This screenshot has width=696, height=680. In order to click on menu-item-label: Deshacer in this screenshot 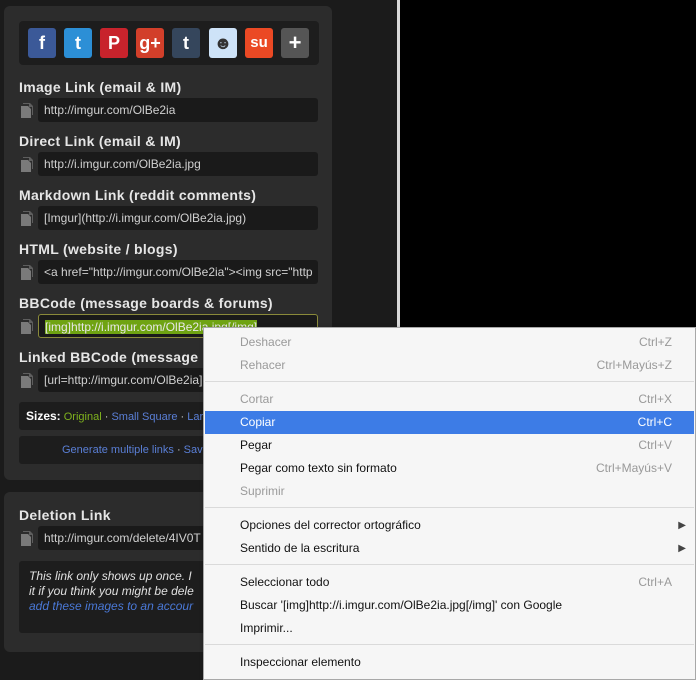, I will do `click(266, 342)`.